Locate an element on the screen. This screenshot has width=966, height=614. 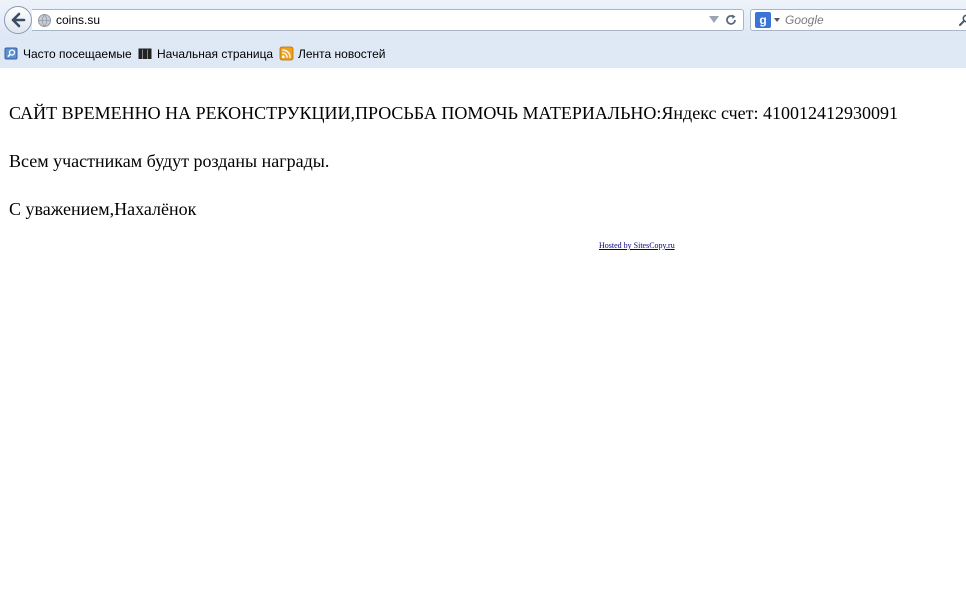
back-arrow-icon is located at coordinates (18, 20).